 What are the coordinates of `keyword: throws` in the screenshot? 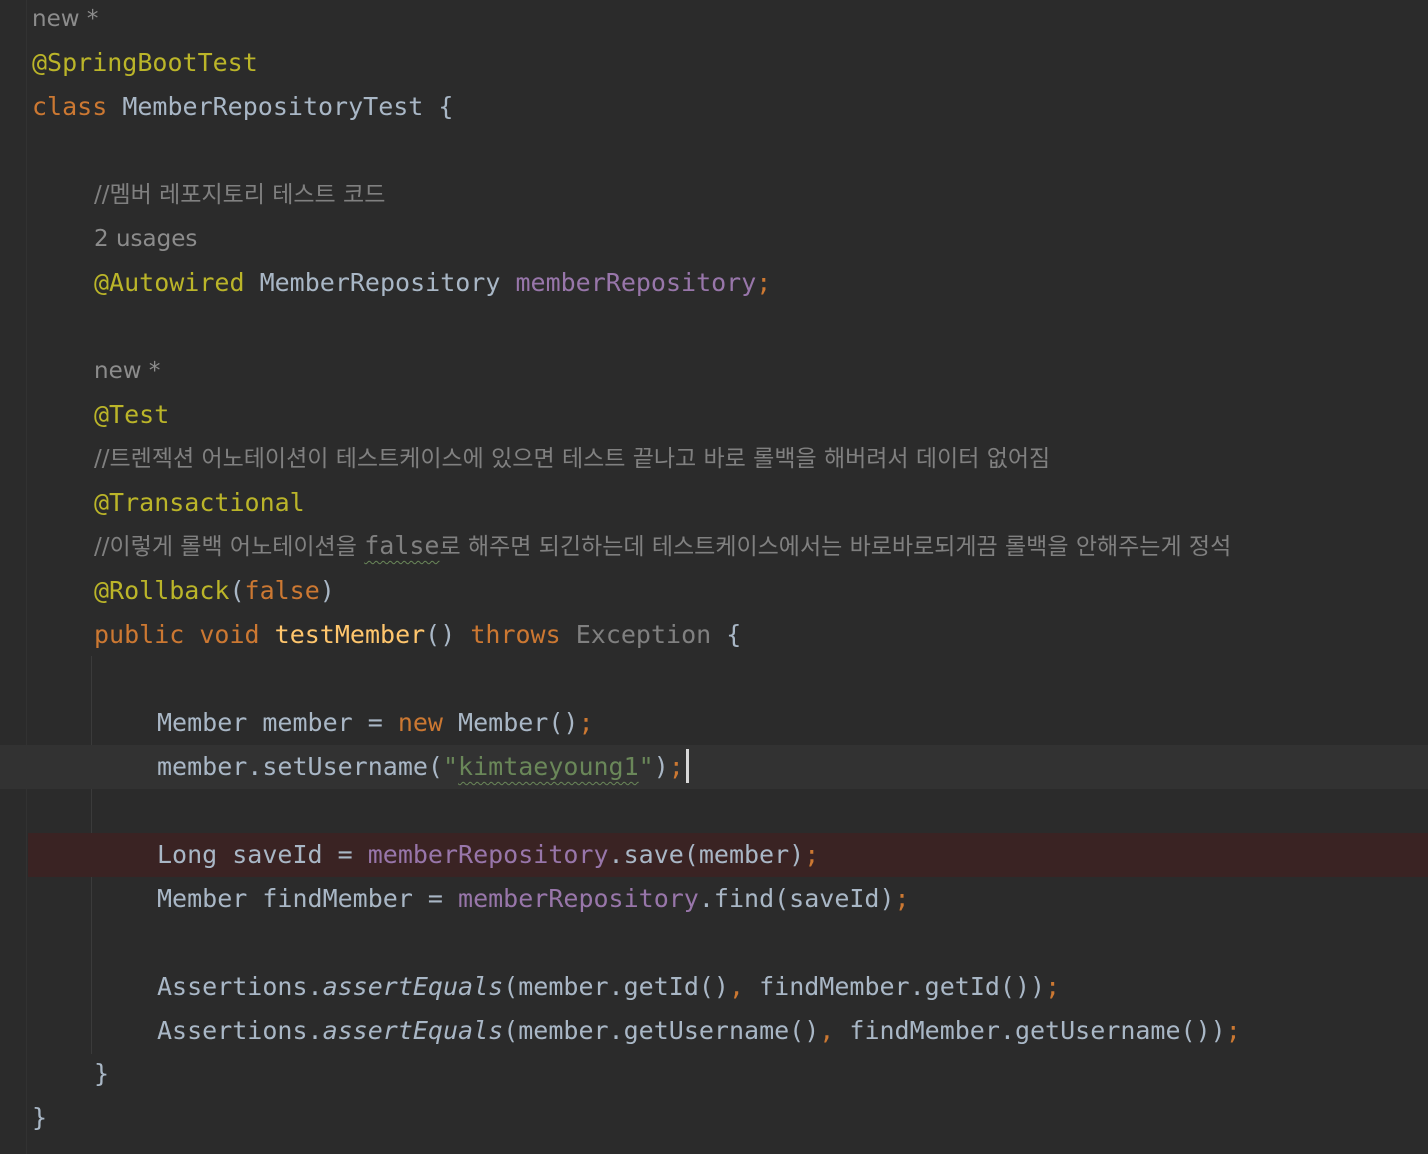 It's located at (515, 634).